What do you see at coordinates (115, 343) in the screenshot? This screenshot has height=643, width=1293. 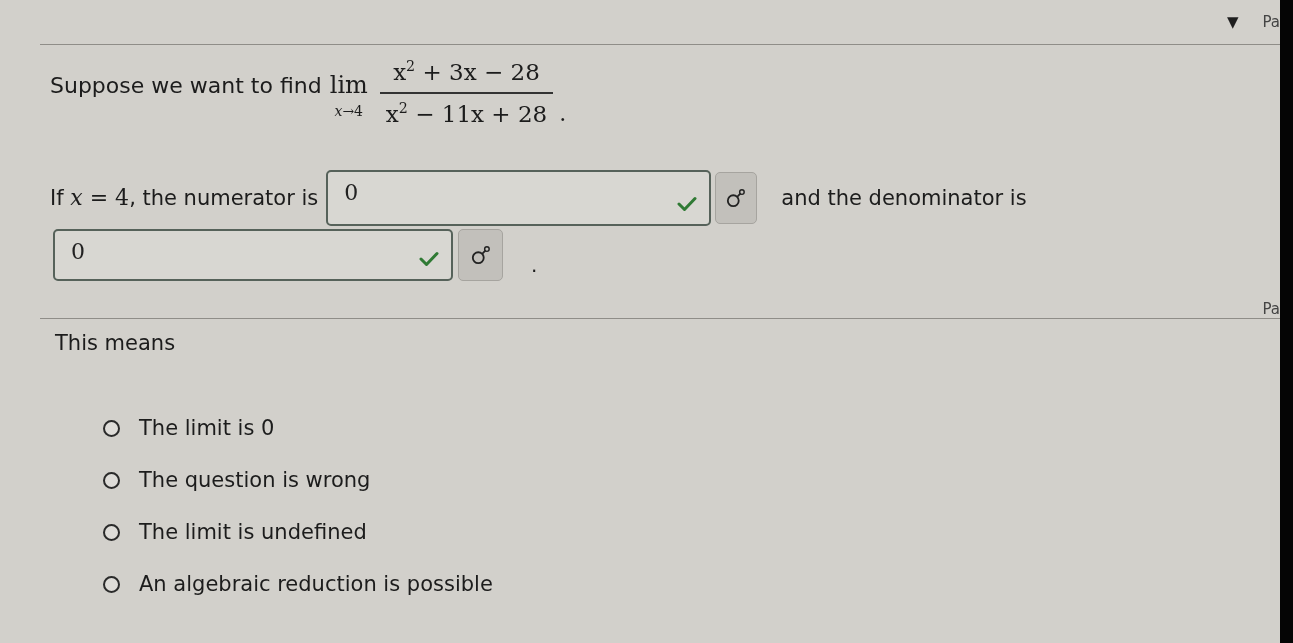 I see `section-text: This means` at bounding box center [115, 343].